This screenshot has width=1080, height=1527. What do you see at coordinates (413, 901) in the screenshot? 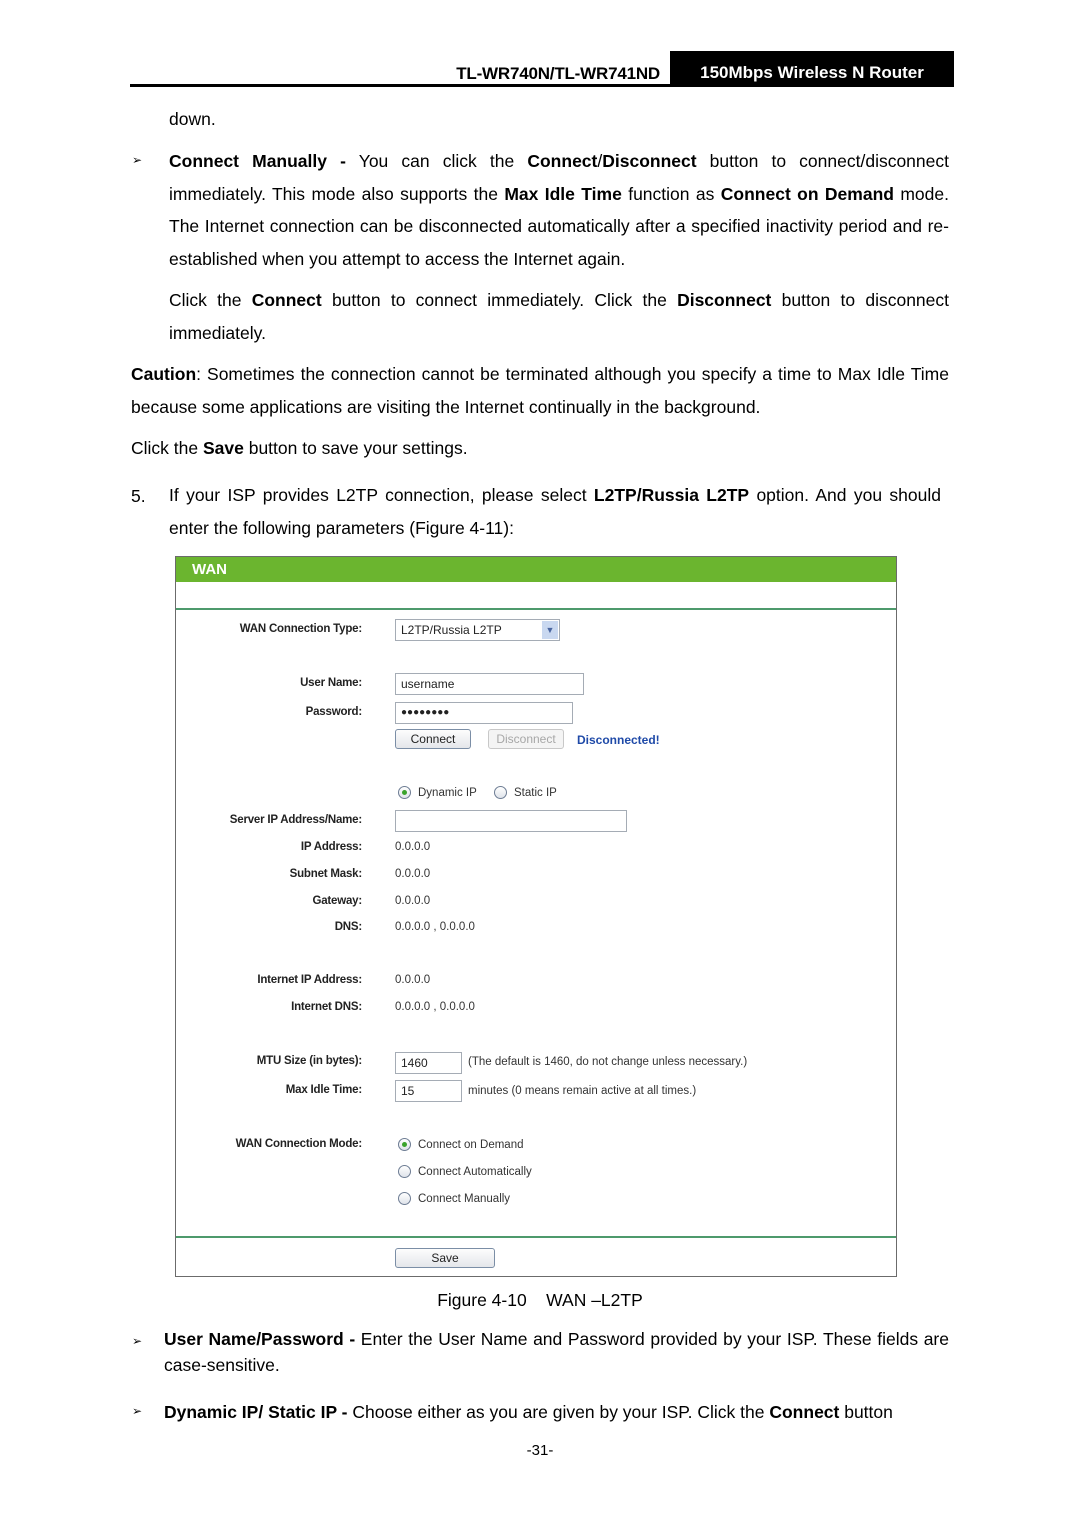
I see `gateway-value: 0.0.0.0` at bounding box center [413, 901].